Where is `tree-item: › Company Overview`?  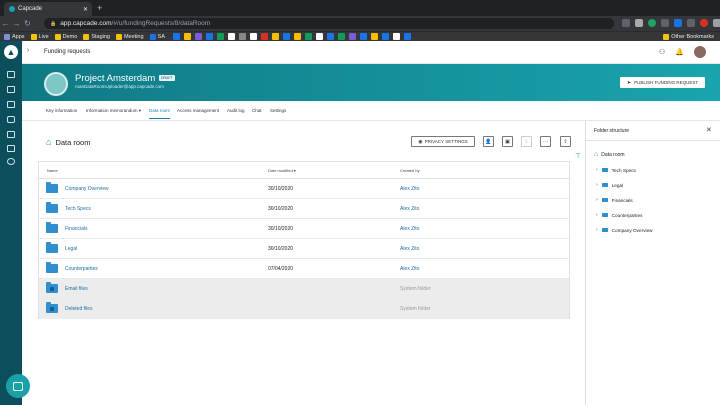
tree-item: › Company Overview is located at coordinates (624, 230).